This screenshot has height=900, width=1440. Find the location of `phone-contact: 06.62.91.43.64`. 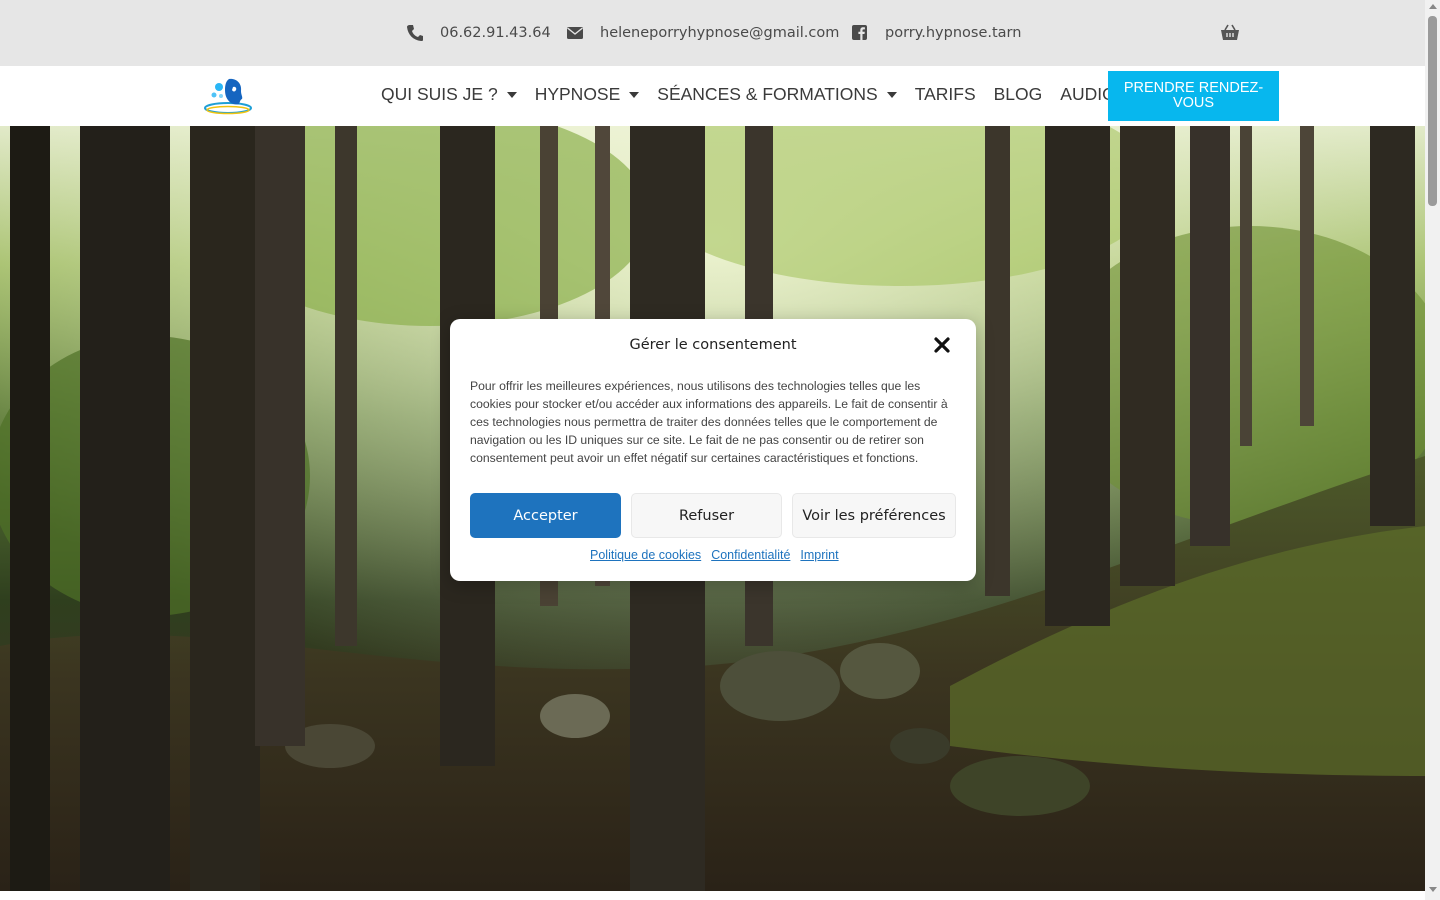

phone-contact: 06.62.91.43.64 is located at coordinates (478, 33).